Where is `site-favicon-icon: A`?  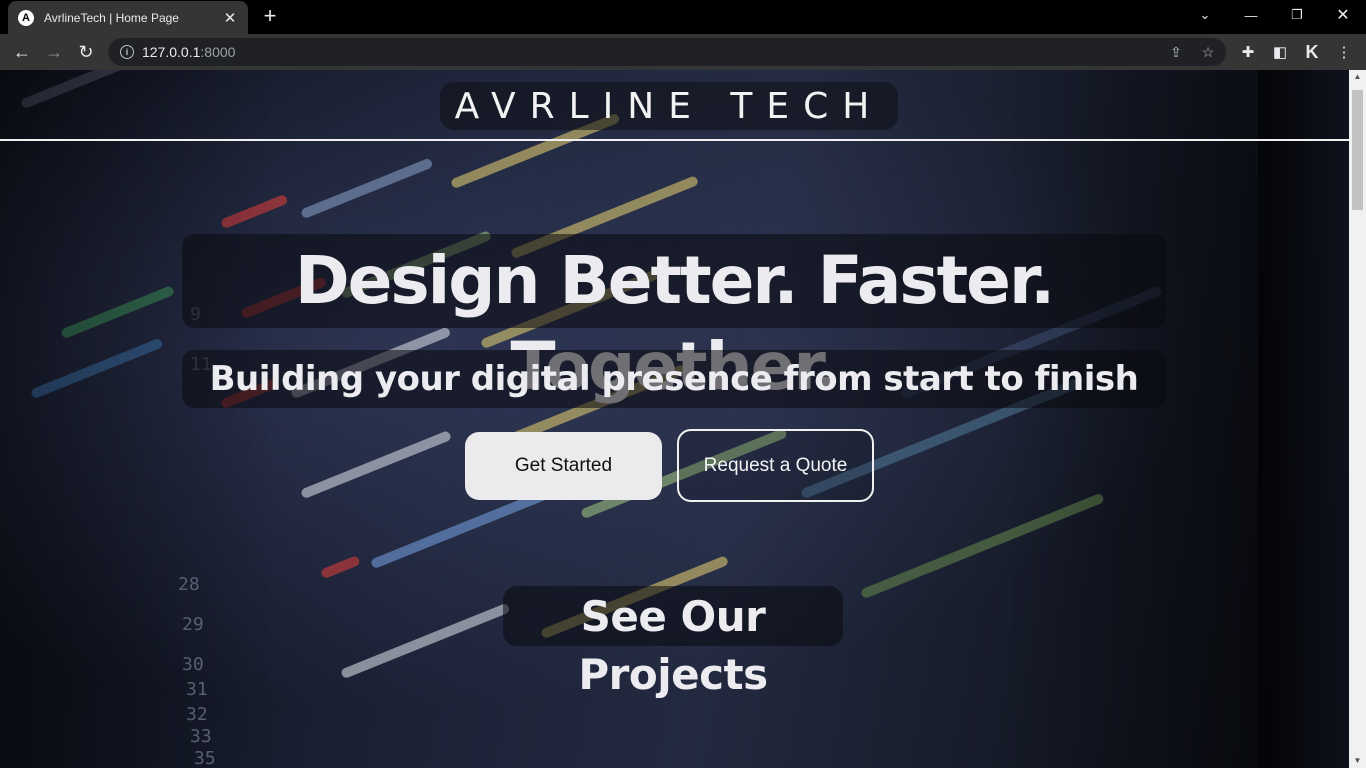
site-favicon-icon: A is located at coordinates (26, 17).